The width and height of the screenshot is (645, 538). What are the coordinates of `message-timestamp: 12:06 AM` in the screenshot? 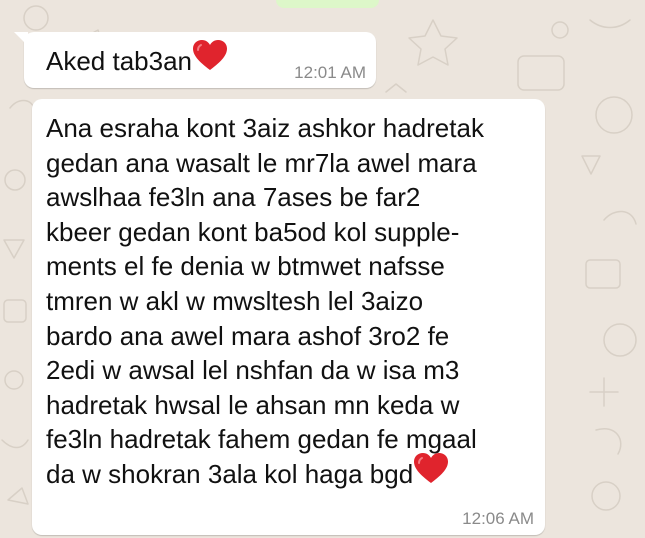 It's located at (498, 518).